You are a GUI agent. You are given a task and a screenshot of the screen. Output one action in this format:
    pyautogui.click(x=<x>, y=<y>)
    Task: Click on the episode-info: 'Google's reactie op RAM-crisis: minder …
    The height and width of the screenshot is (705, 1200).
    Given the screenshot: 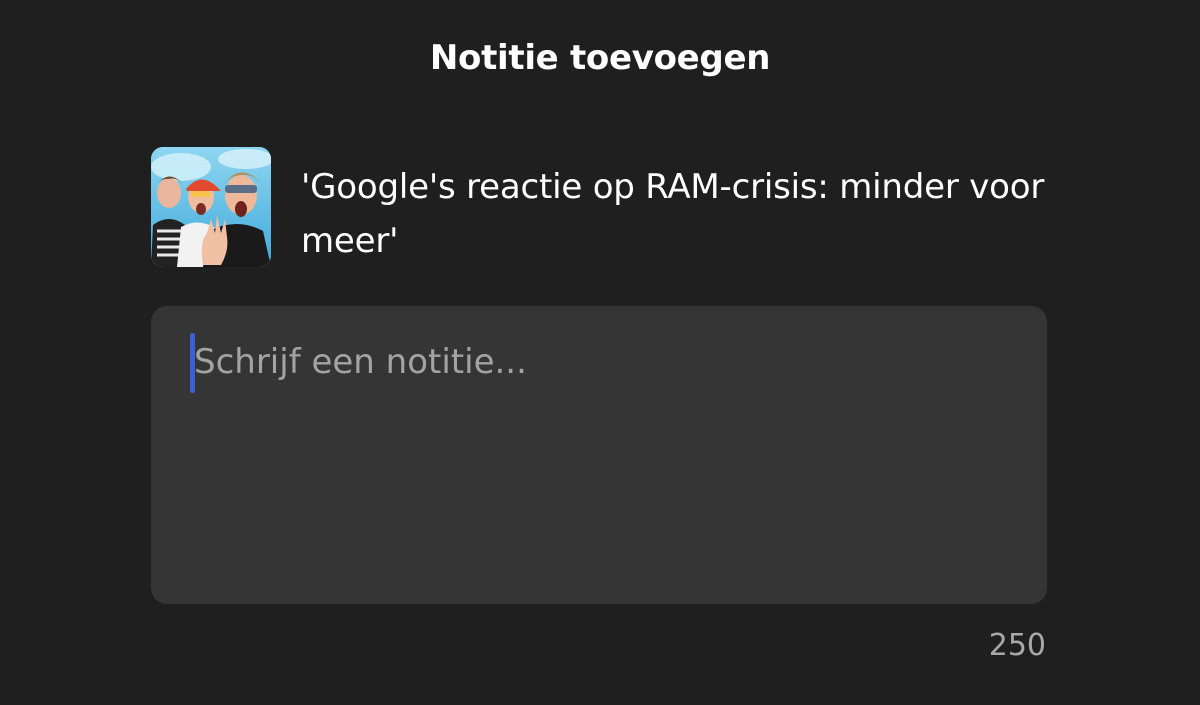 What is the action you would take?
    pyautogui.click(x=599, y=207)
    